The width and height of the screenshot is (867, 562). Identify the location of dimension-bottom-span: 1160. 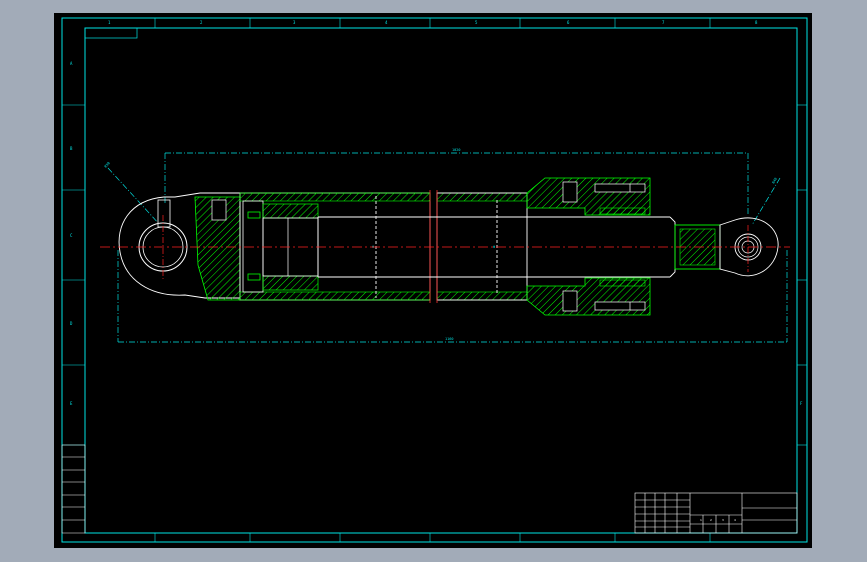
(449, 339).